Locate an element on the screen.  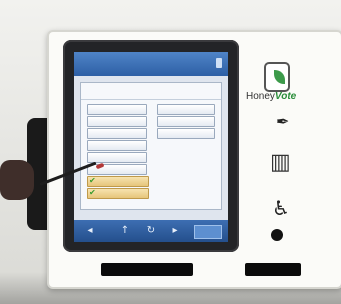
refresh-icon: ↻ is located at coordinates (151, 231).